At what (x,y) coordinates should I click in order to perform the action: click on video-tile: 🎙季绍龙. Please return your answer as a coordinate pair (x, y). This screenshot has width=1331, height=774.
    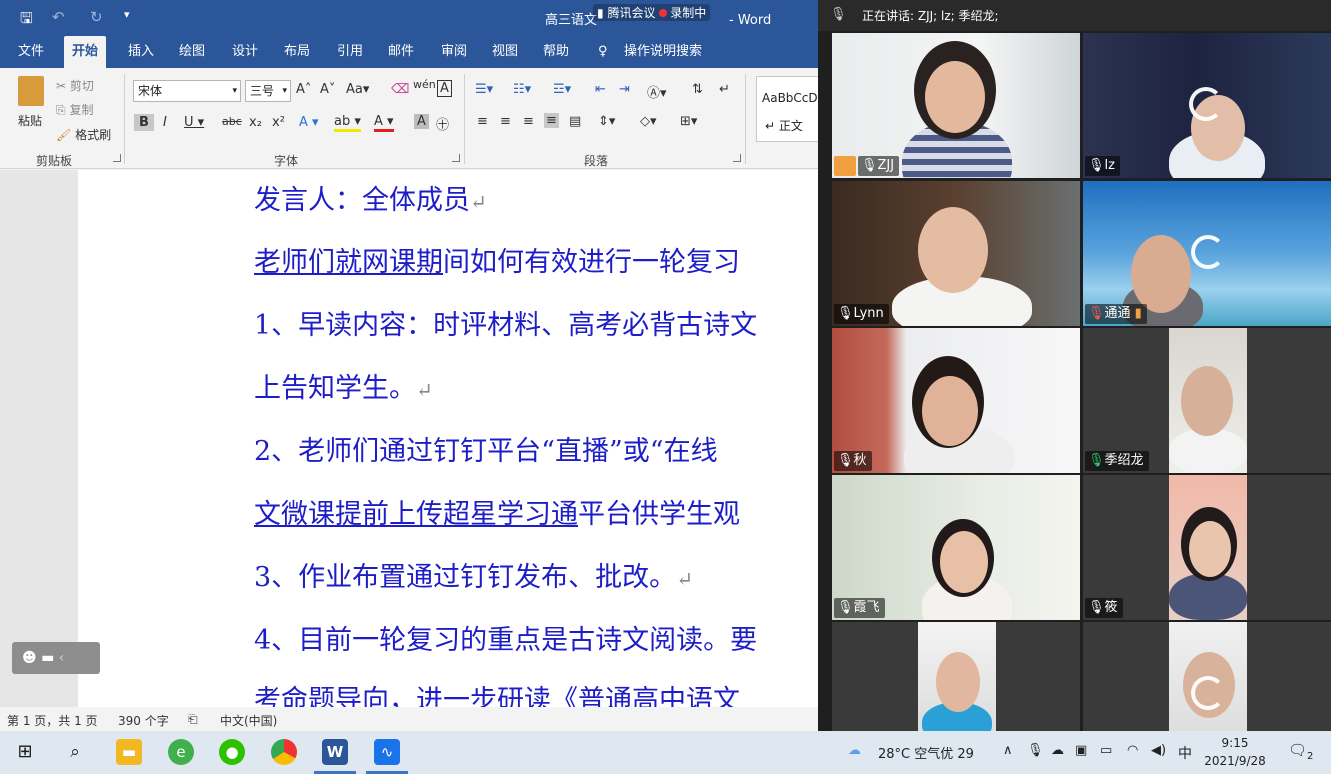
    Looking at the image, I should click on (1207, 400).